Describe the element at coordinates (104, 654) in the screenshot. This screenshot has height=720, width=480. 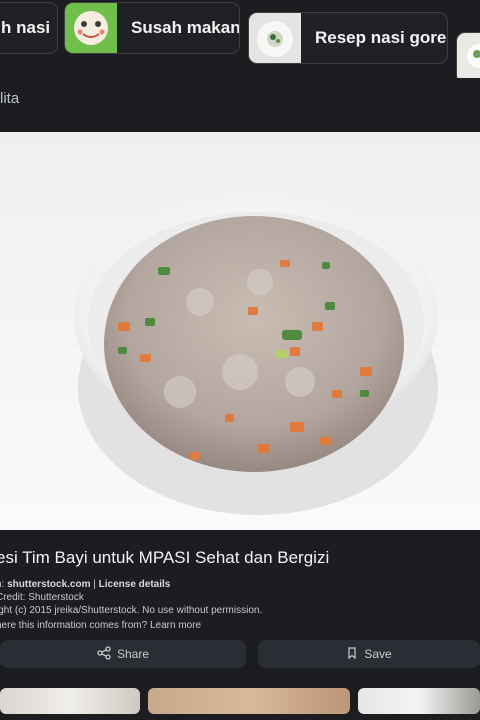
I see `share-icon` at that location.